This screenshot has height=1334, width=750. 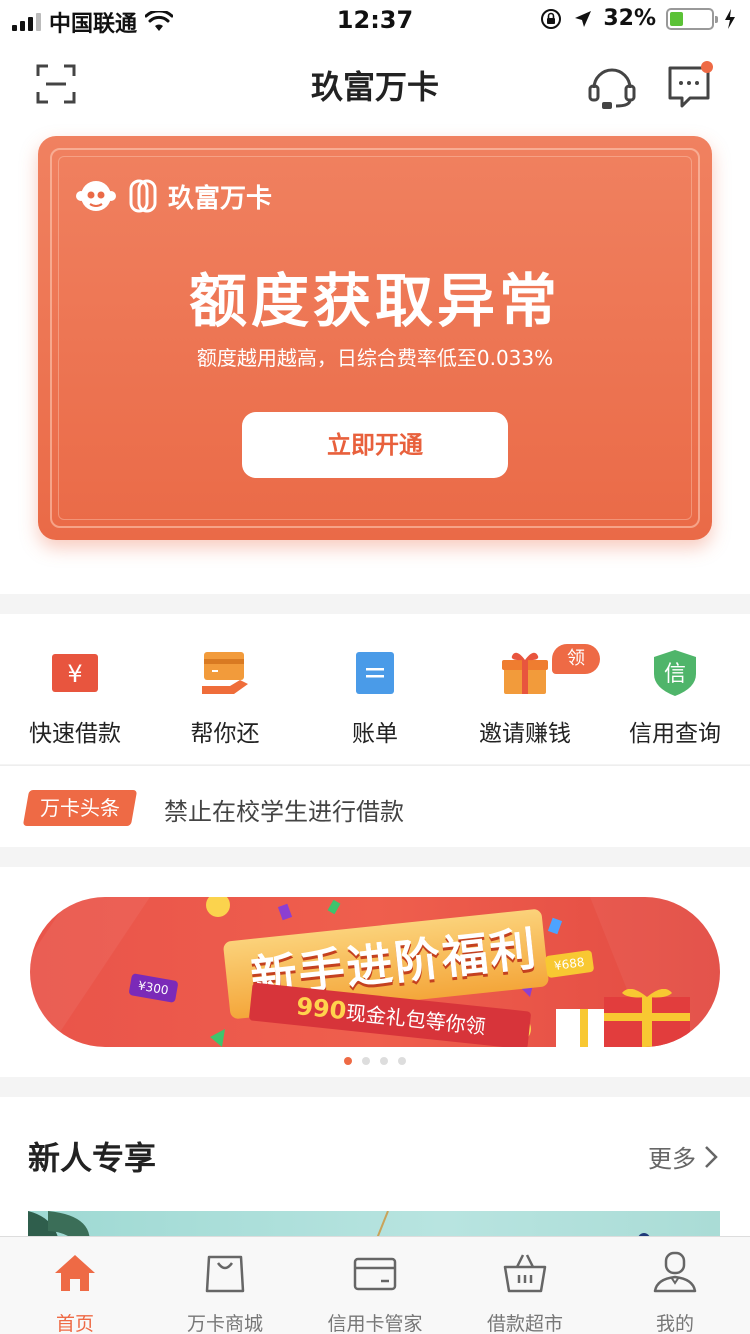 What do you see at coordinates (225, 1274) in the screenshot?
I see `shopping-bag-icon` at bounding box center [225, 1274].